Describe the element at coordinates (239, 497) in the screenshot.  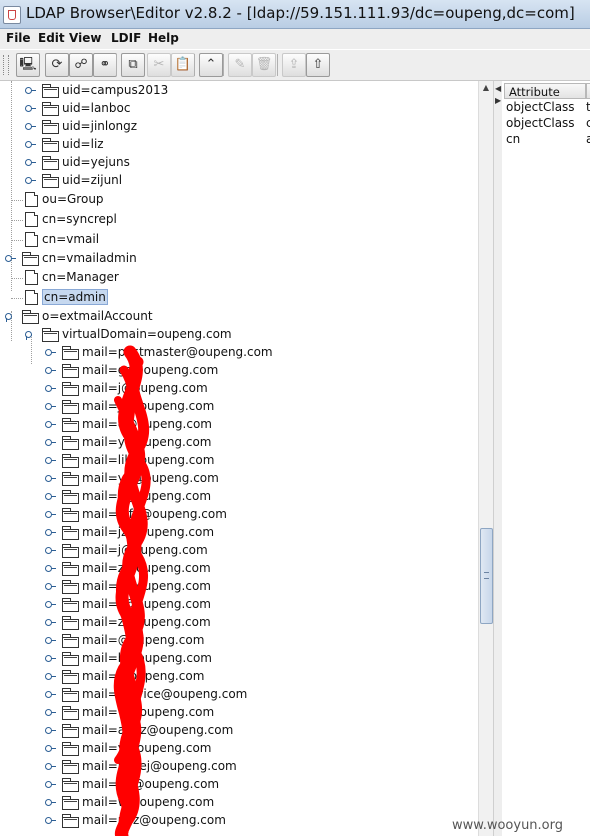
I see `tree-row: mail=li@oupeng.com` at that location.